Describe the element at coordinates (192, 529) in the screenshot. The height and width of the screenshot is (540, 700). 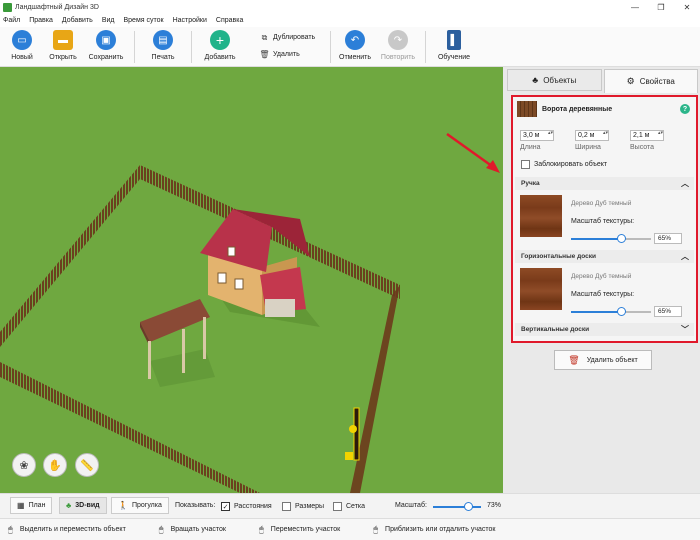
I see `status-rotate: 🖱 Вращать участок` at that location.